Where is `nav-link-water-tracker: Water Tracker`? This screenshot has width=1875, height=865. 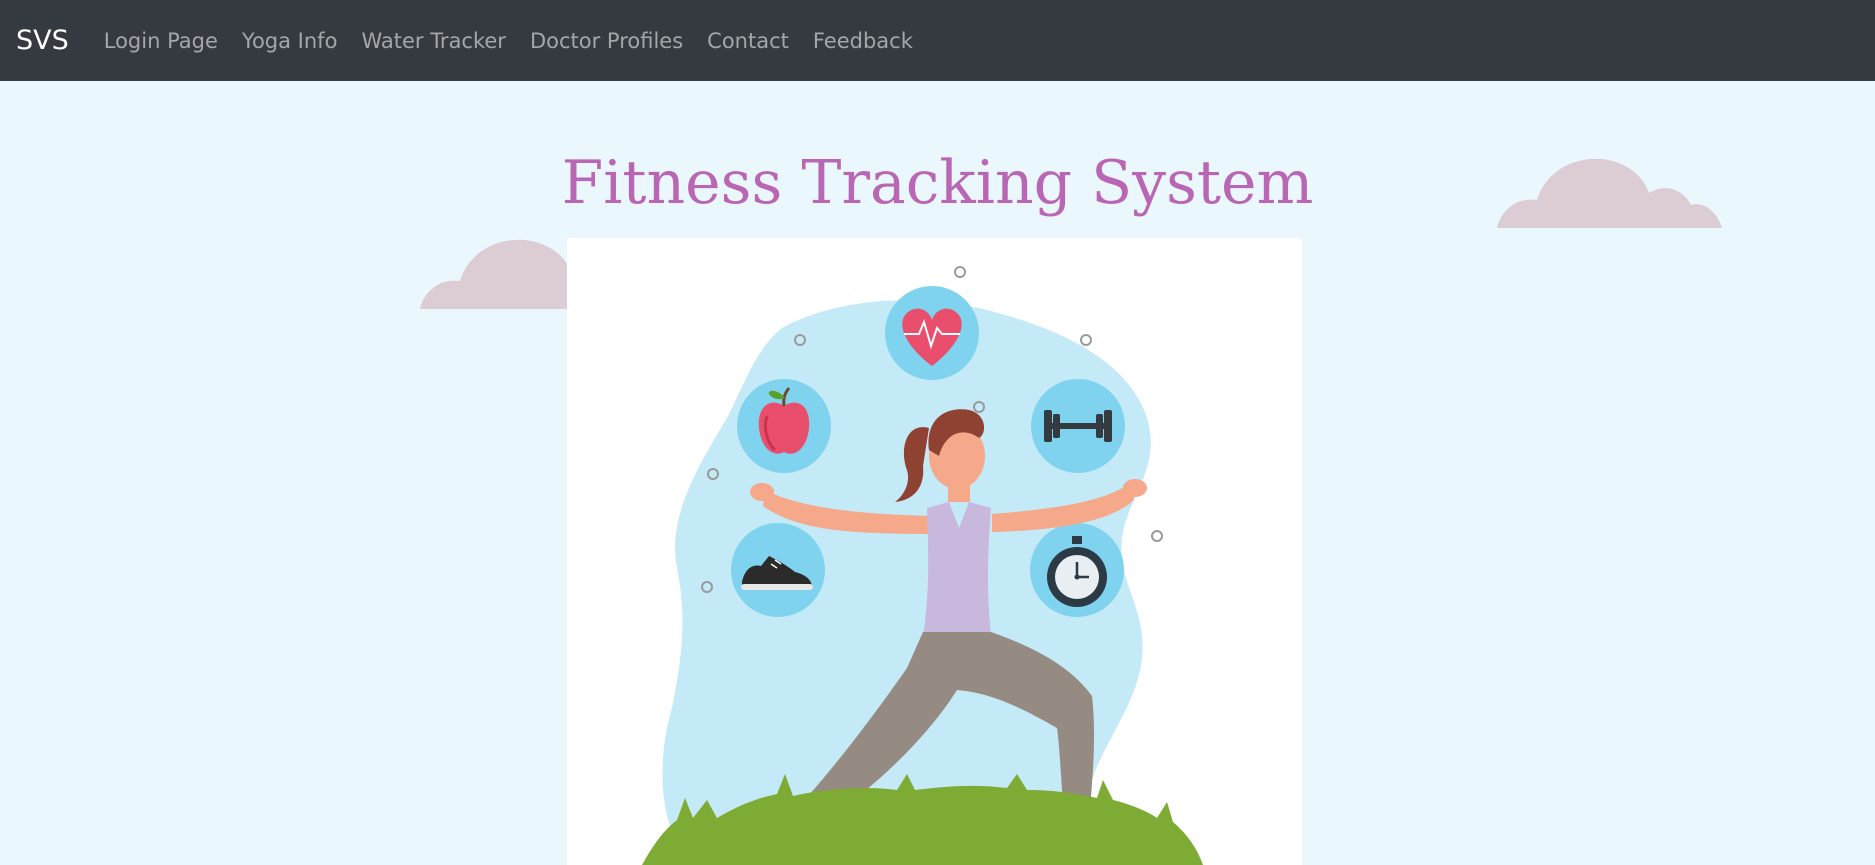
nav-link-water-tracker: Water Tracker is located at coordinates (433, 41).